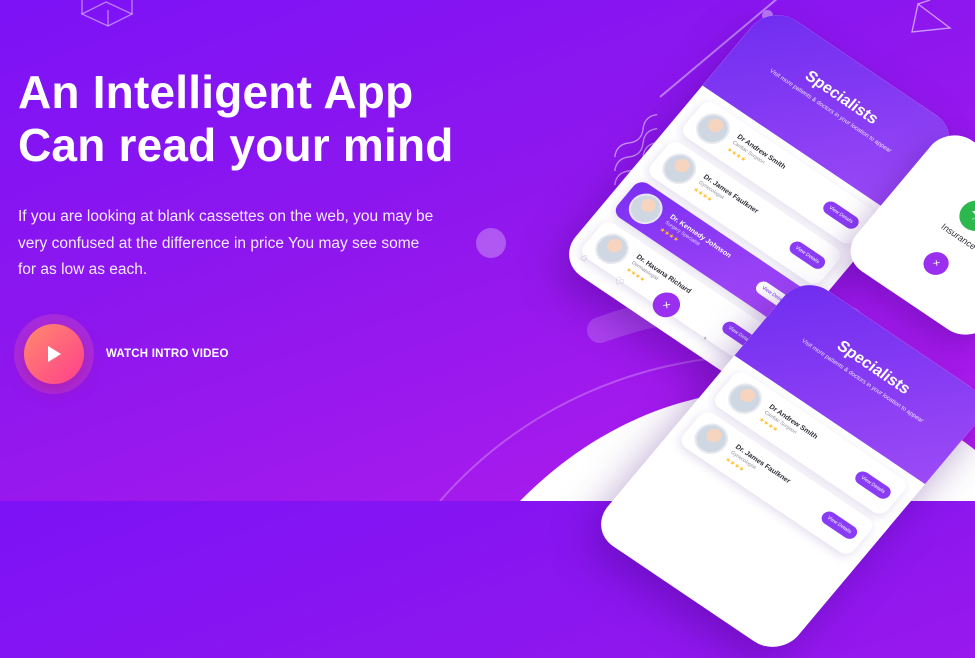 The width and height of the screenshot is (975, 658). I want to click on heart-icon: ♡, so click(619, 281).